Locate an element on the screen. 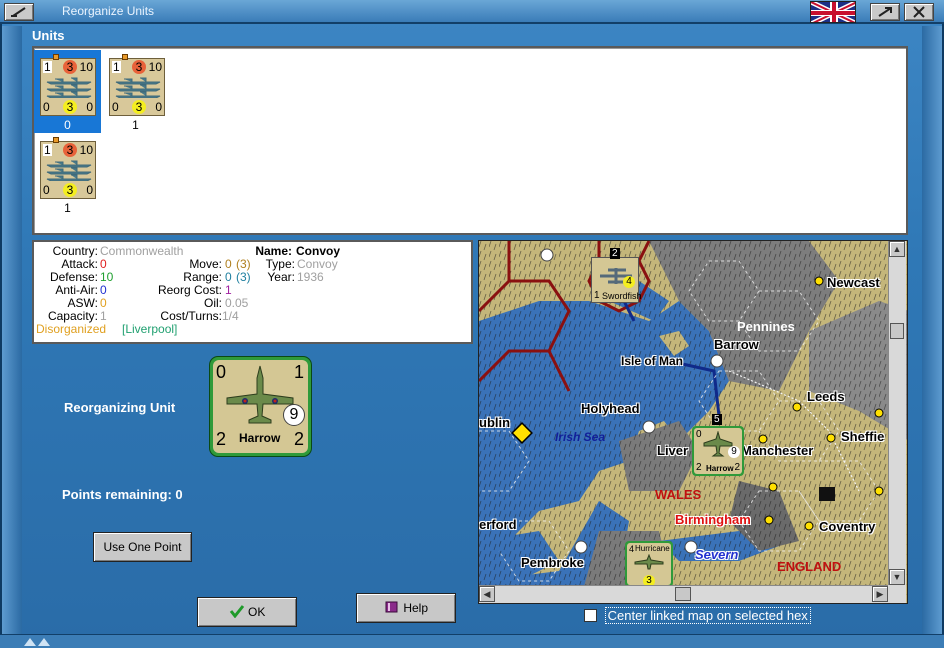 The height and width of the screenshot is (648, 944). horizontal-scroll-thumb is located at coordinates (683, 594).